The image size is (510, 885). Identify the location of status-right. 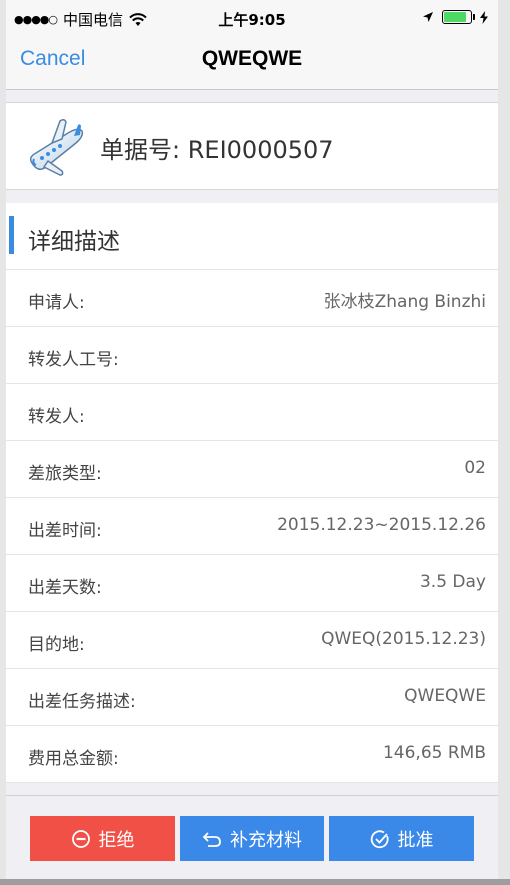
(455, 17).